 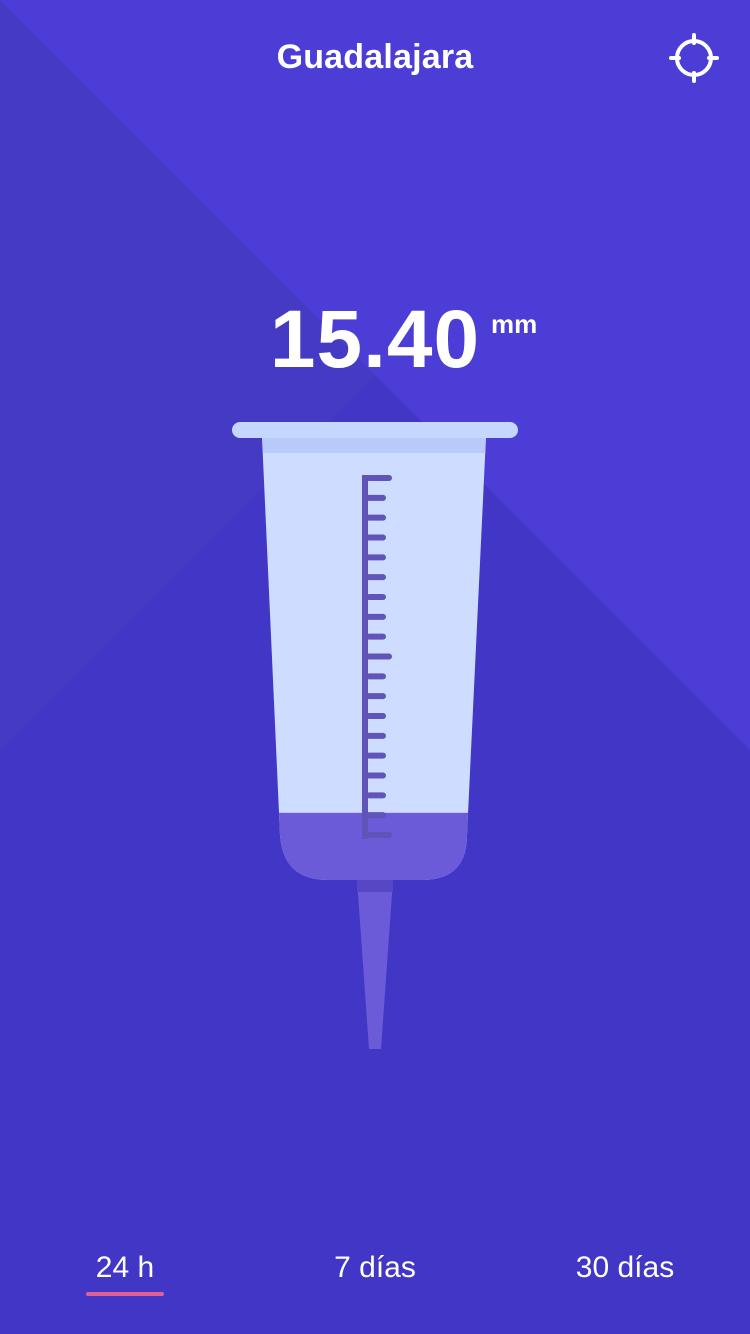 What do you see at coordinates (374, 846) in the screenshot?
I see `gauge-liquid` at bounding box center [374, 846].